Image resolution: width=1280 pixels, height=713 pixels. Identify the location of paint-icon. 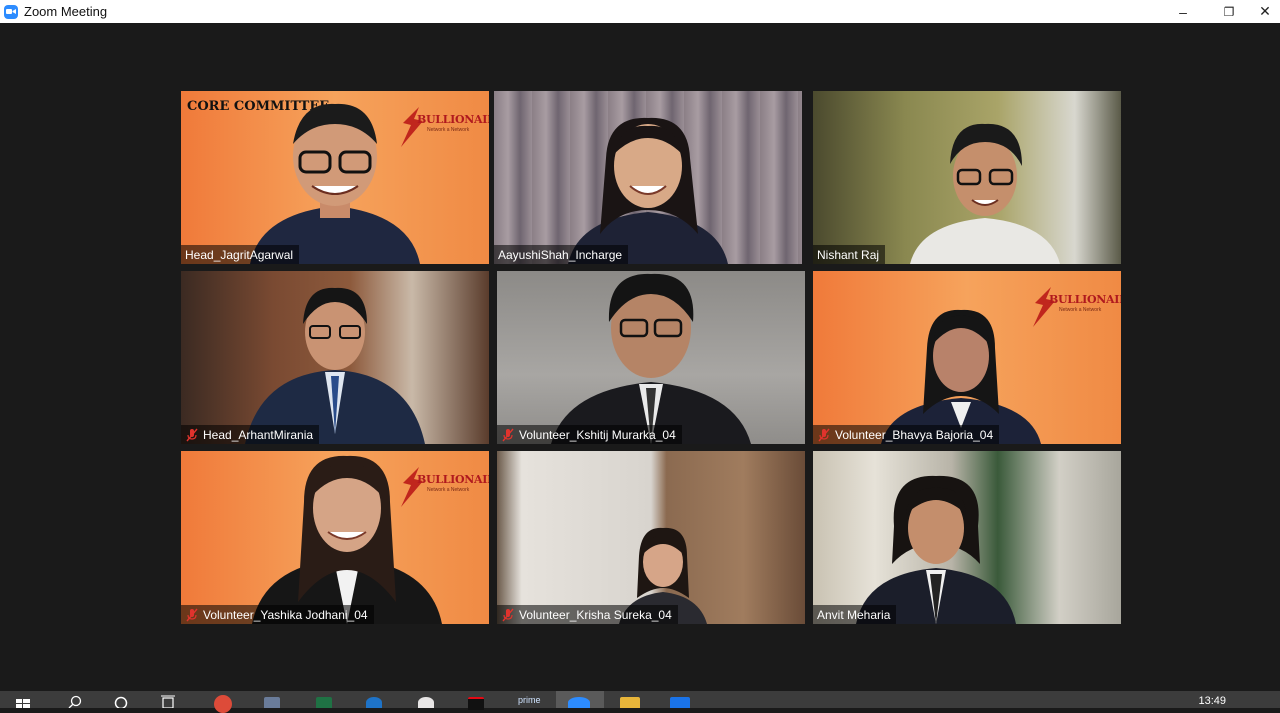
(426, 702).